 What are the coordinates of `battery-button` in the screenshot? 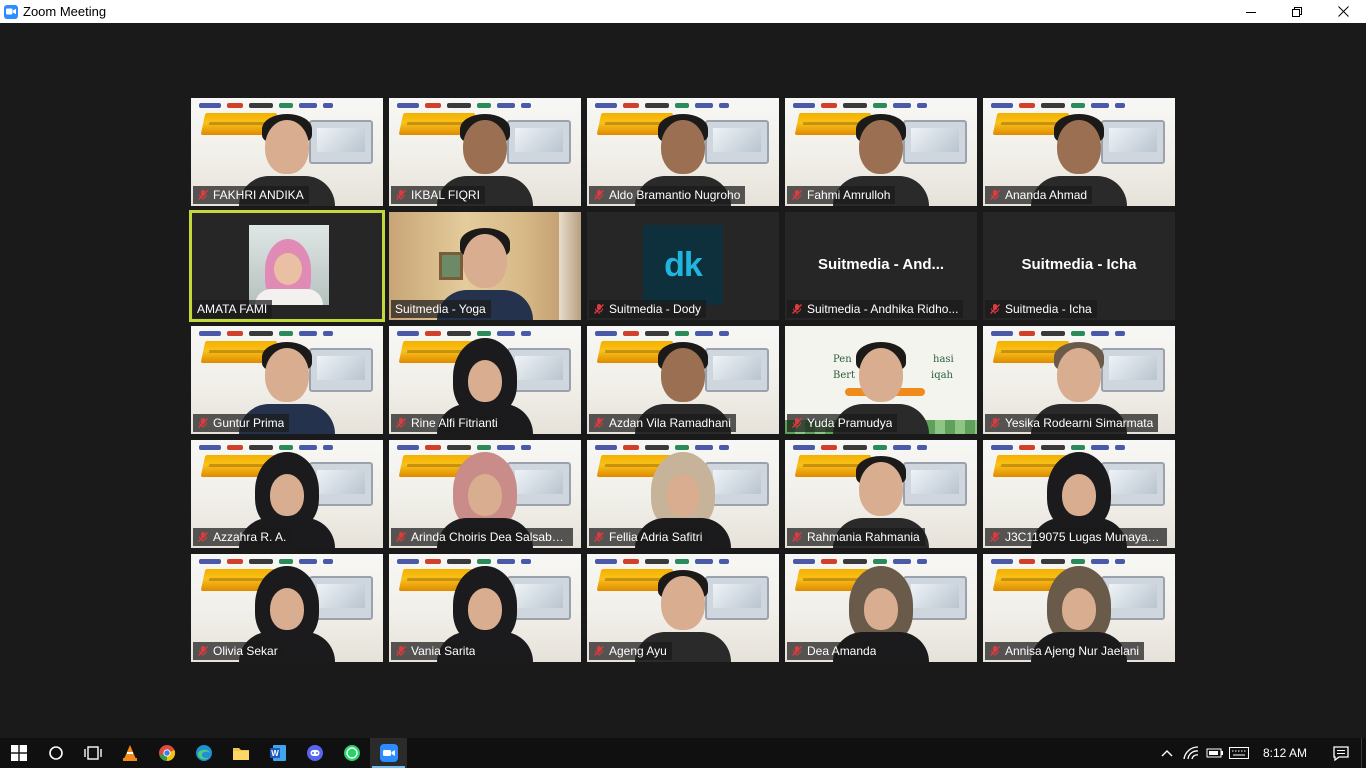 It's located at (1215, 753).